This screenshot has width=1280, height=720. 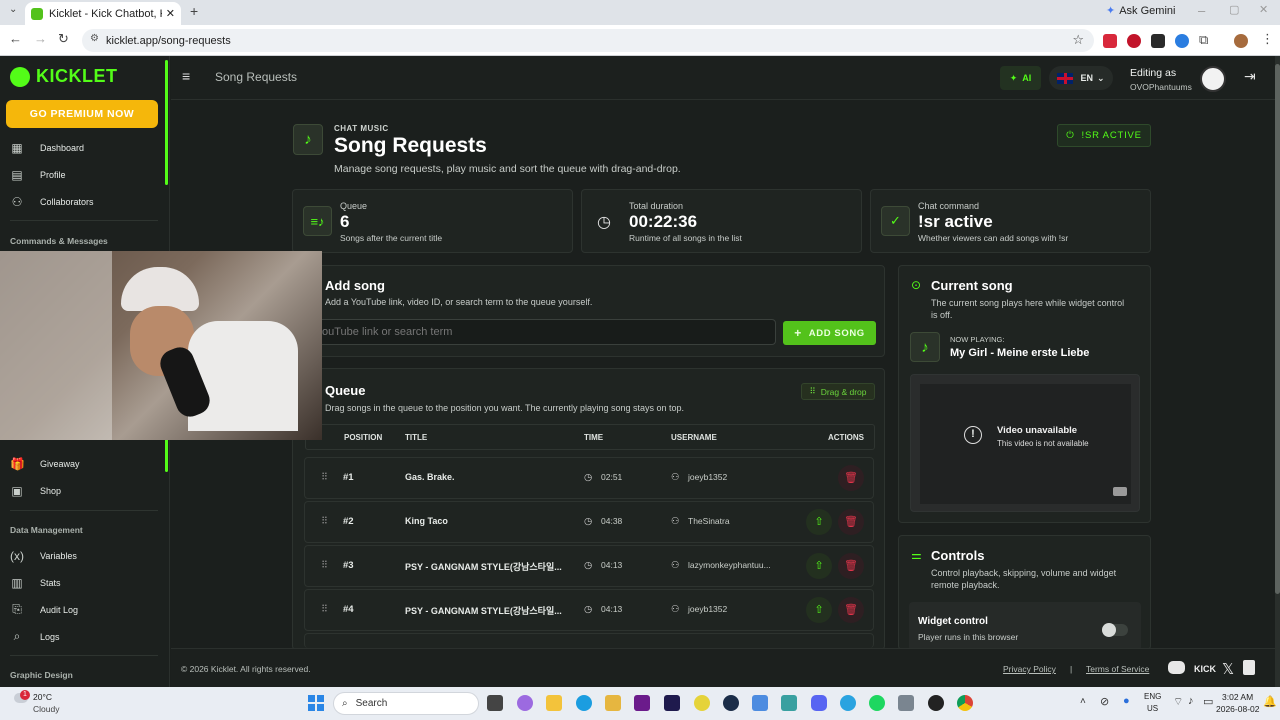 I want to click on sidebar-scrollbar-thumb, so click(x=166, y=454).